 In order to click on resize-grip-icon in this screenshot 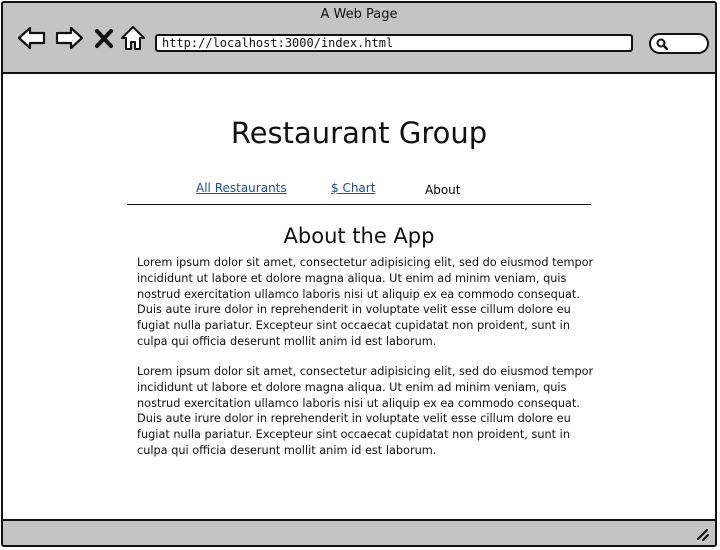, I will do `click(702, 534)`.